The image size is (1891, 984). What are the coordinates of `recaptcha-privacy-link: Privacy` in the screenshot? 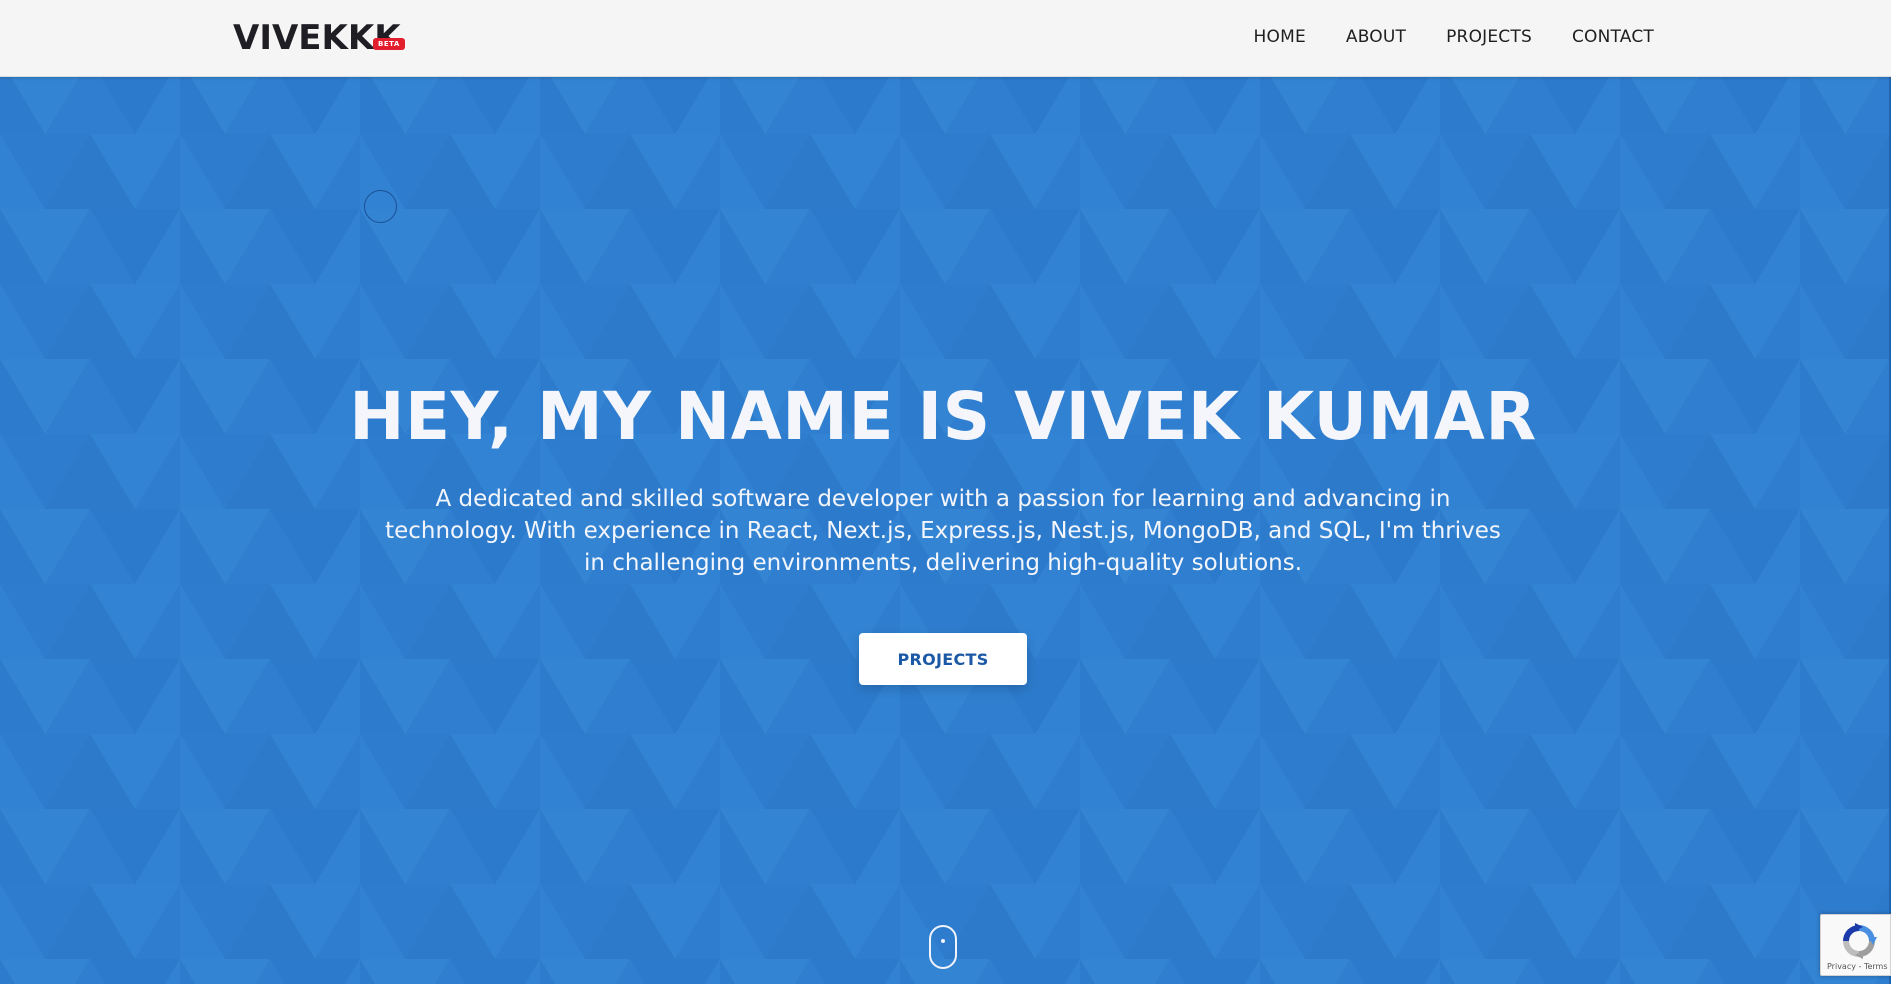 It's located at (1841, 966).